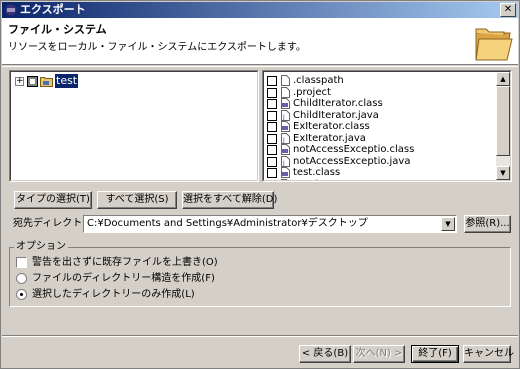 The image size is (520, 369). I want to click on file-name: notAccessExceptio.java, so click(352, 161).